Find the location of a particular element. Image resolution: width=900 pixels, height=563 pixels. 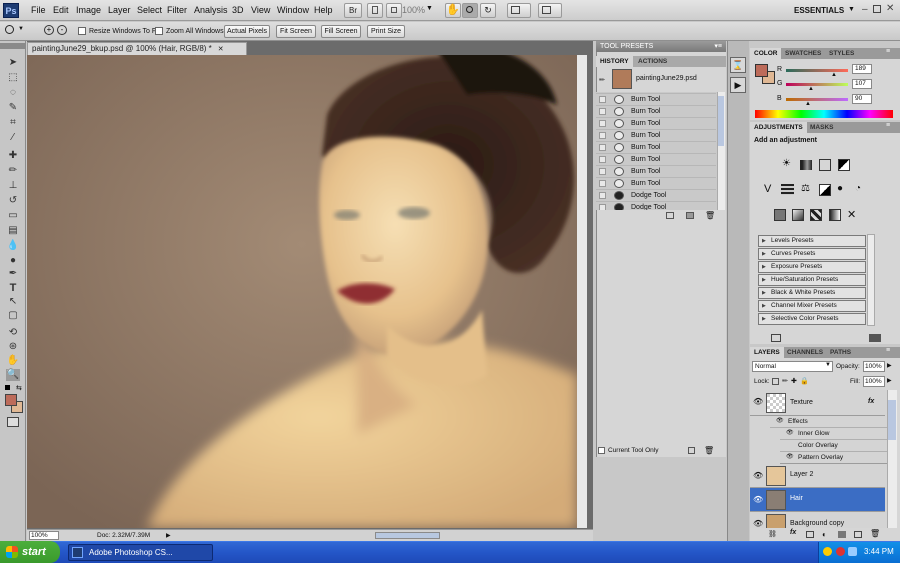

tab-paths: PATHS is located at coordinates (840, 352).